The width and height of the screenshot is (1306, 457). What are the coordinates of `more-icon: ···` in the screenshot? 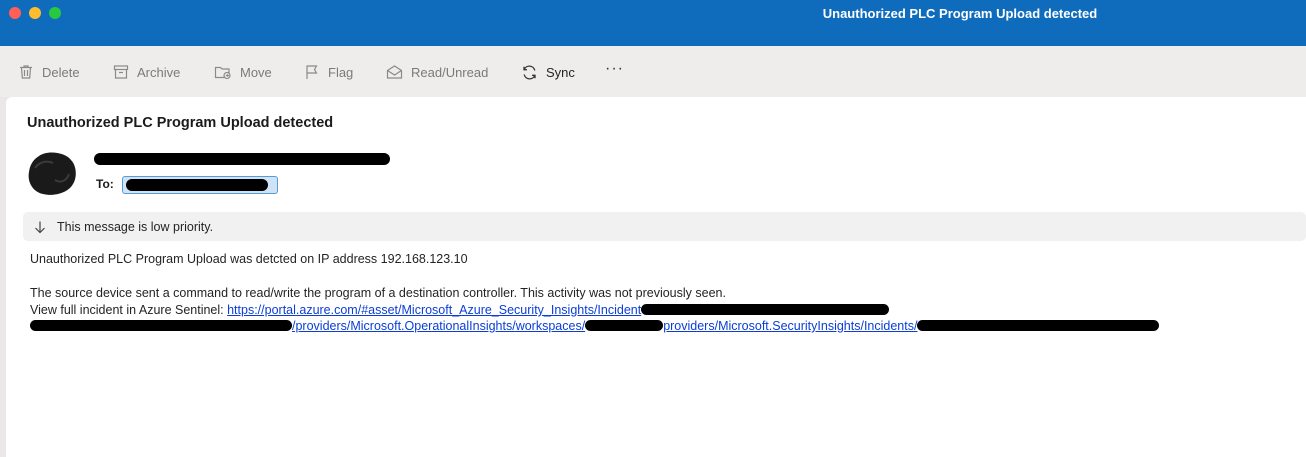 It's located at (614, 69).